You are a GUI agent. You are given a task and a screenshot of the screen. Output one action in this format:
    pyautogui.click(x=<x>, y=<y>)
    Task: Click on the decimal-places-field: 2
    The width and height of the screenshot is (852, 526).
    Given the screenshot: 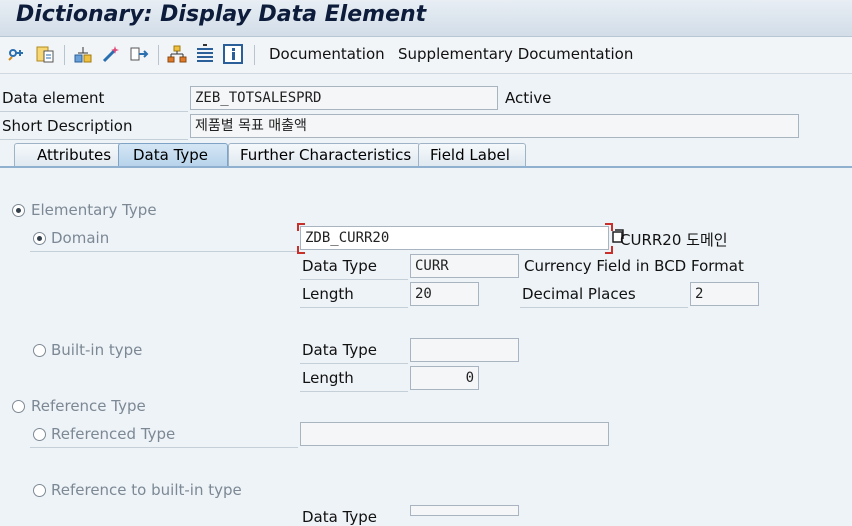 What is the action you would take?
    pyautogui.click(x=724, y=294)
    